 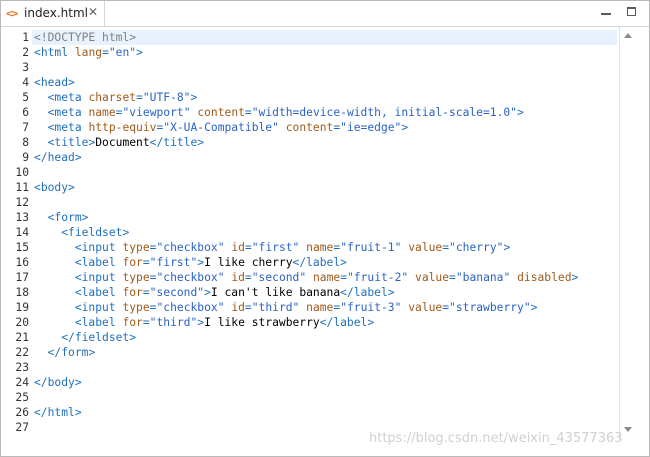 What do you see at coordinates (22, 367) in the screenshot?
I see `line-number: 23` at bounding box center [22, 367].